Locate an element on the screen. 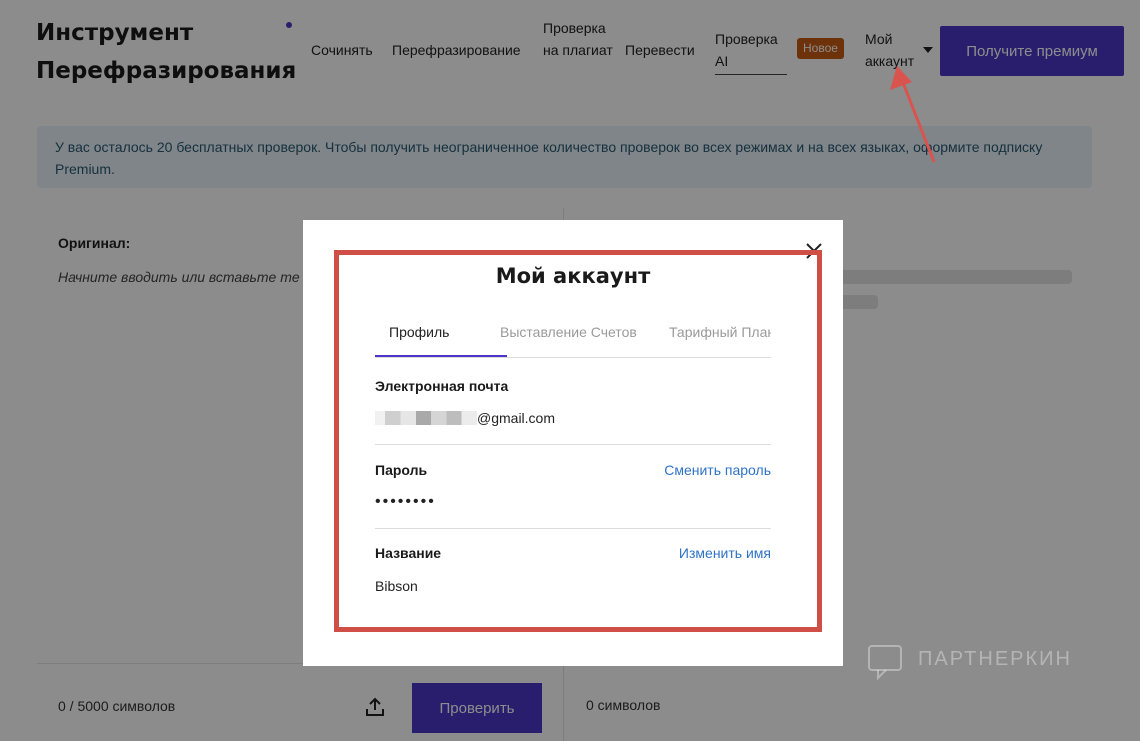 The height and width of the screenshot is (741, 1140). password-label: Пароль is located at coordinates (401, 470).